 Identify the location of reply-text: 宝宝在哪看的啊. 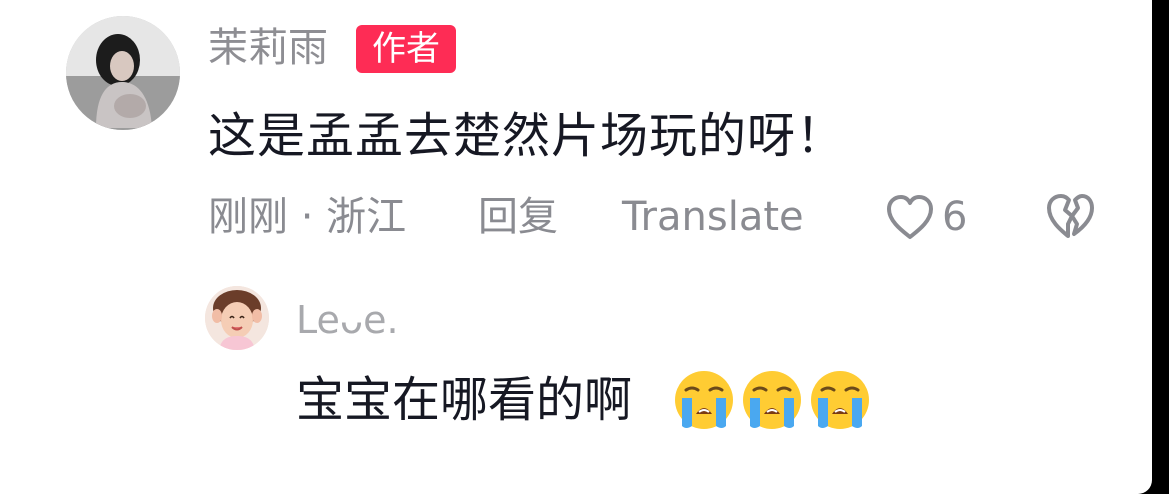
(464, 400).